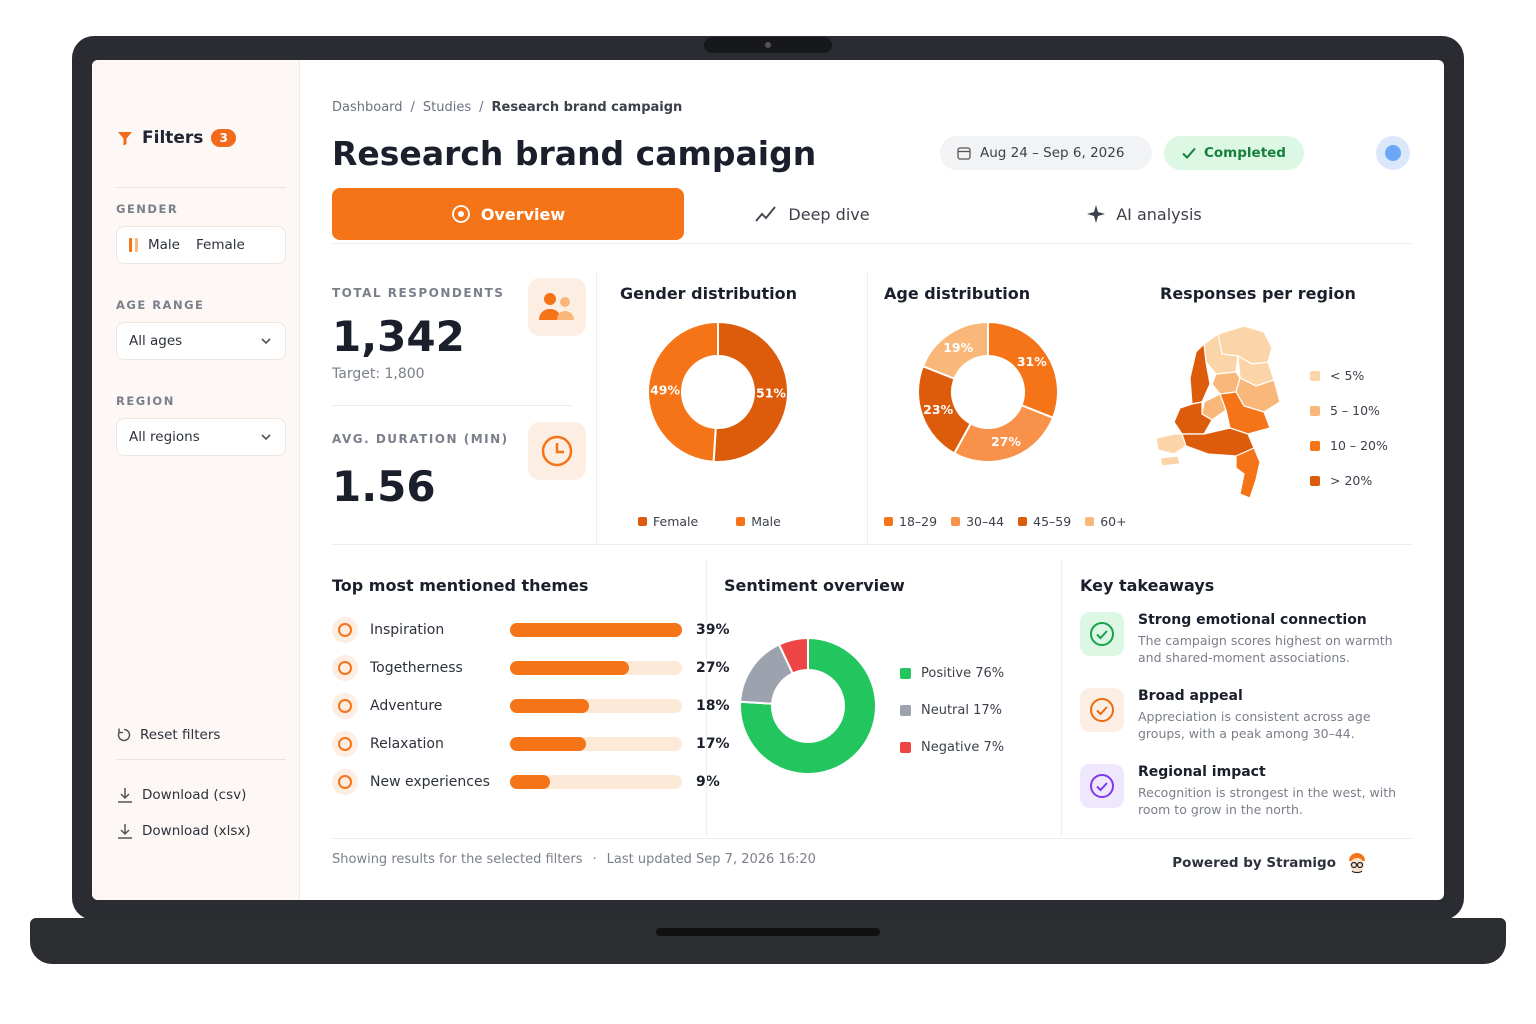 The image size is (1536, 1024). I want to click on gender-label: GENDER, so click(147, 209).